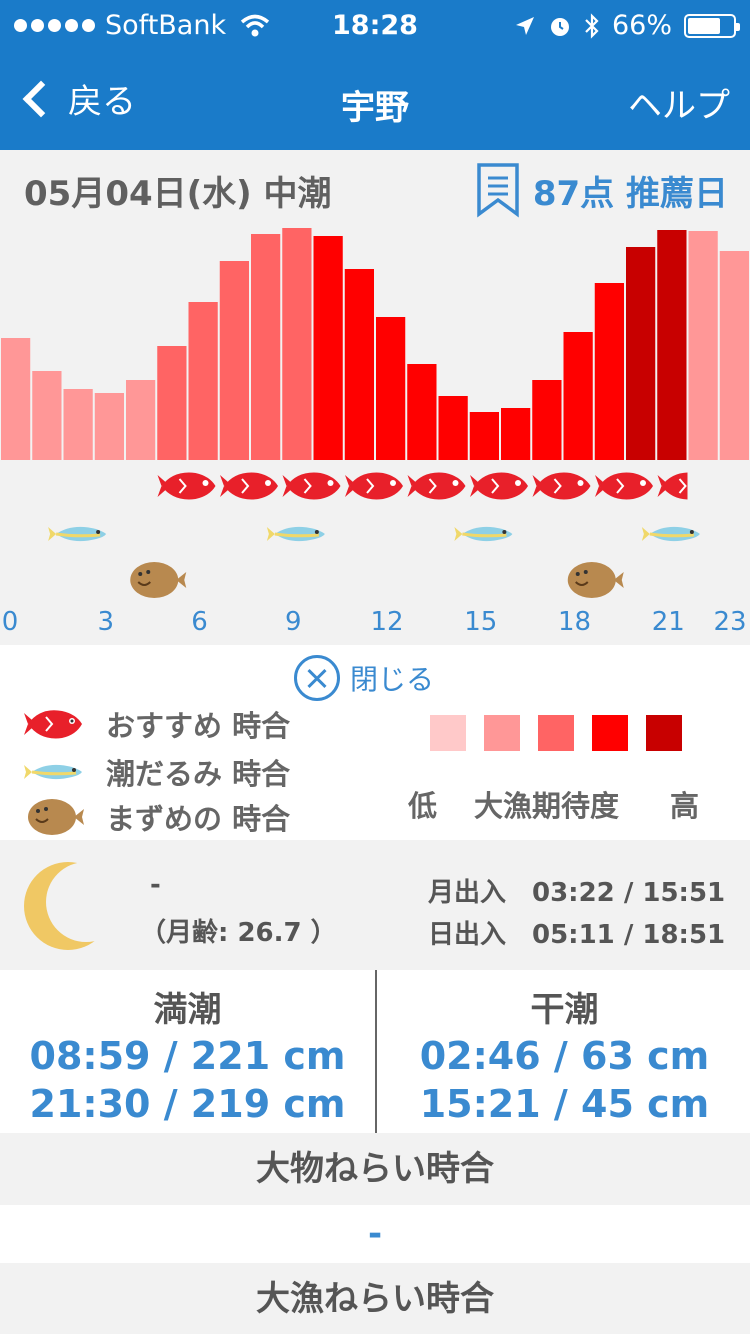 The width and height of the screenshot is (750, 1334). I want to click on back-button: 戻る, so click(77, 98).